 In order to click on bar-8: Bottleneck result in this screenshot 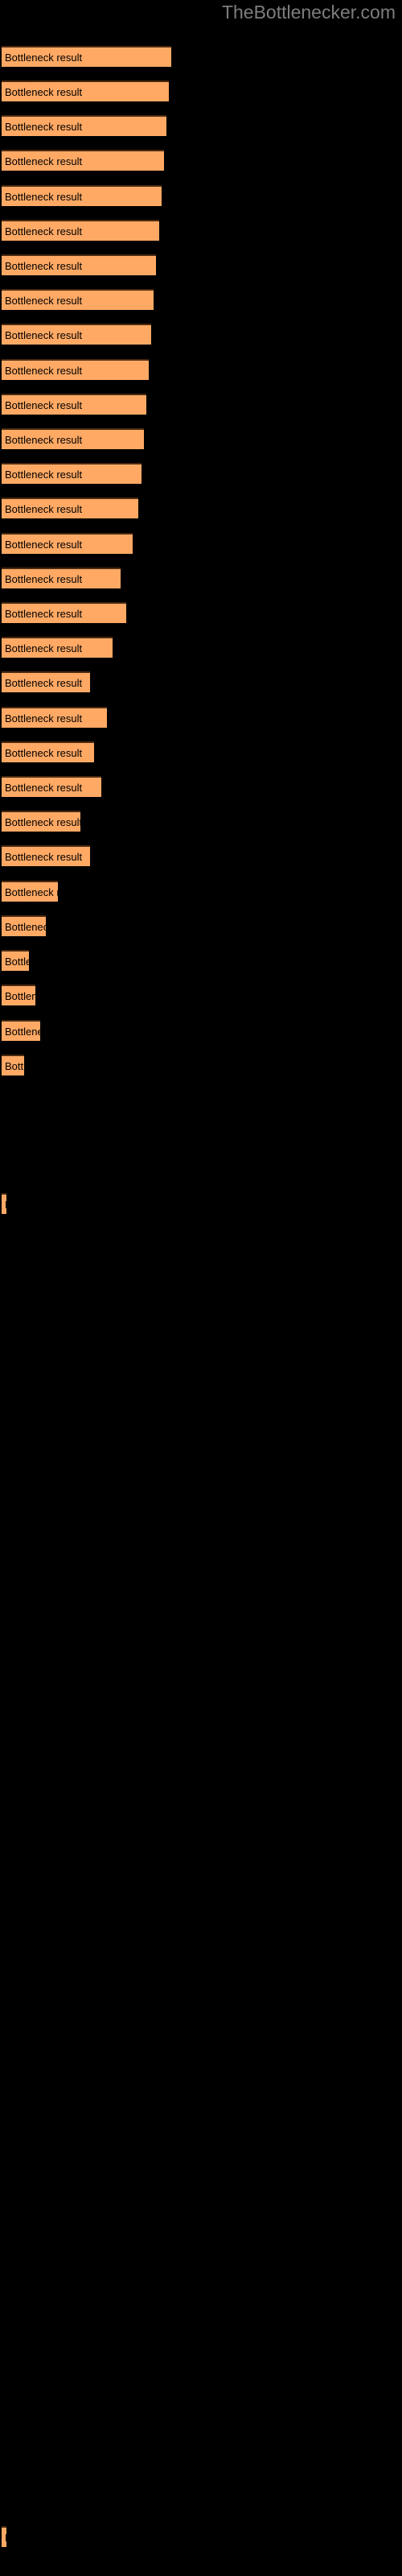, I will do `click(78, 299)`.